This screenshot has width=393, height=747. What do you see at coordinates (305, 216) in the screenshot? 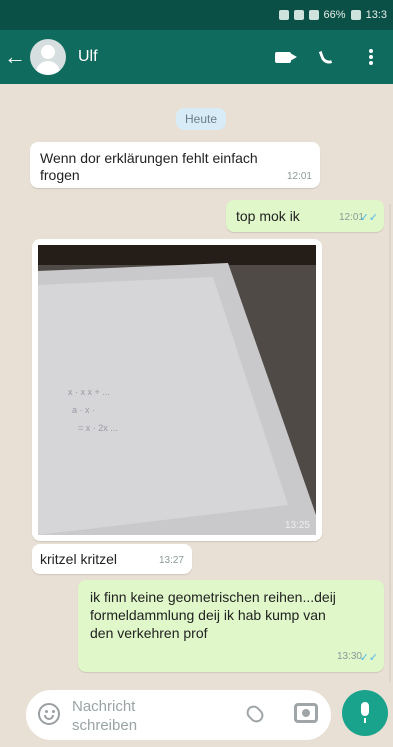
I see `message-outgoing: top mok ik 12:01 ✓✓` at bounding box center [305, 216].